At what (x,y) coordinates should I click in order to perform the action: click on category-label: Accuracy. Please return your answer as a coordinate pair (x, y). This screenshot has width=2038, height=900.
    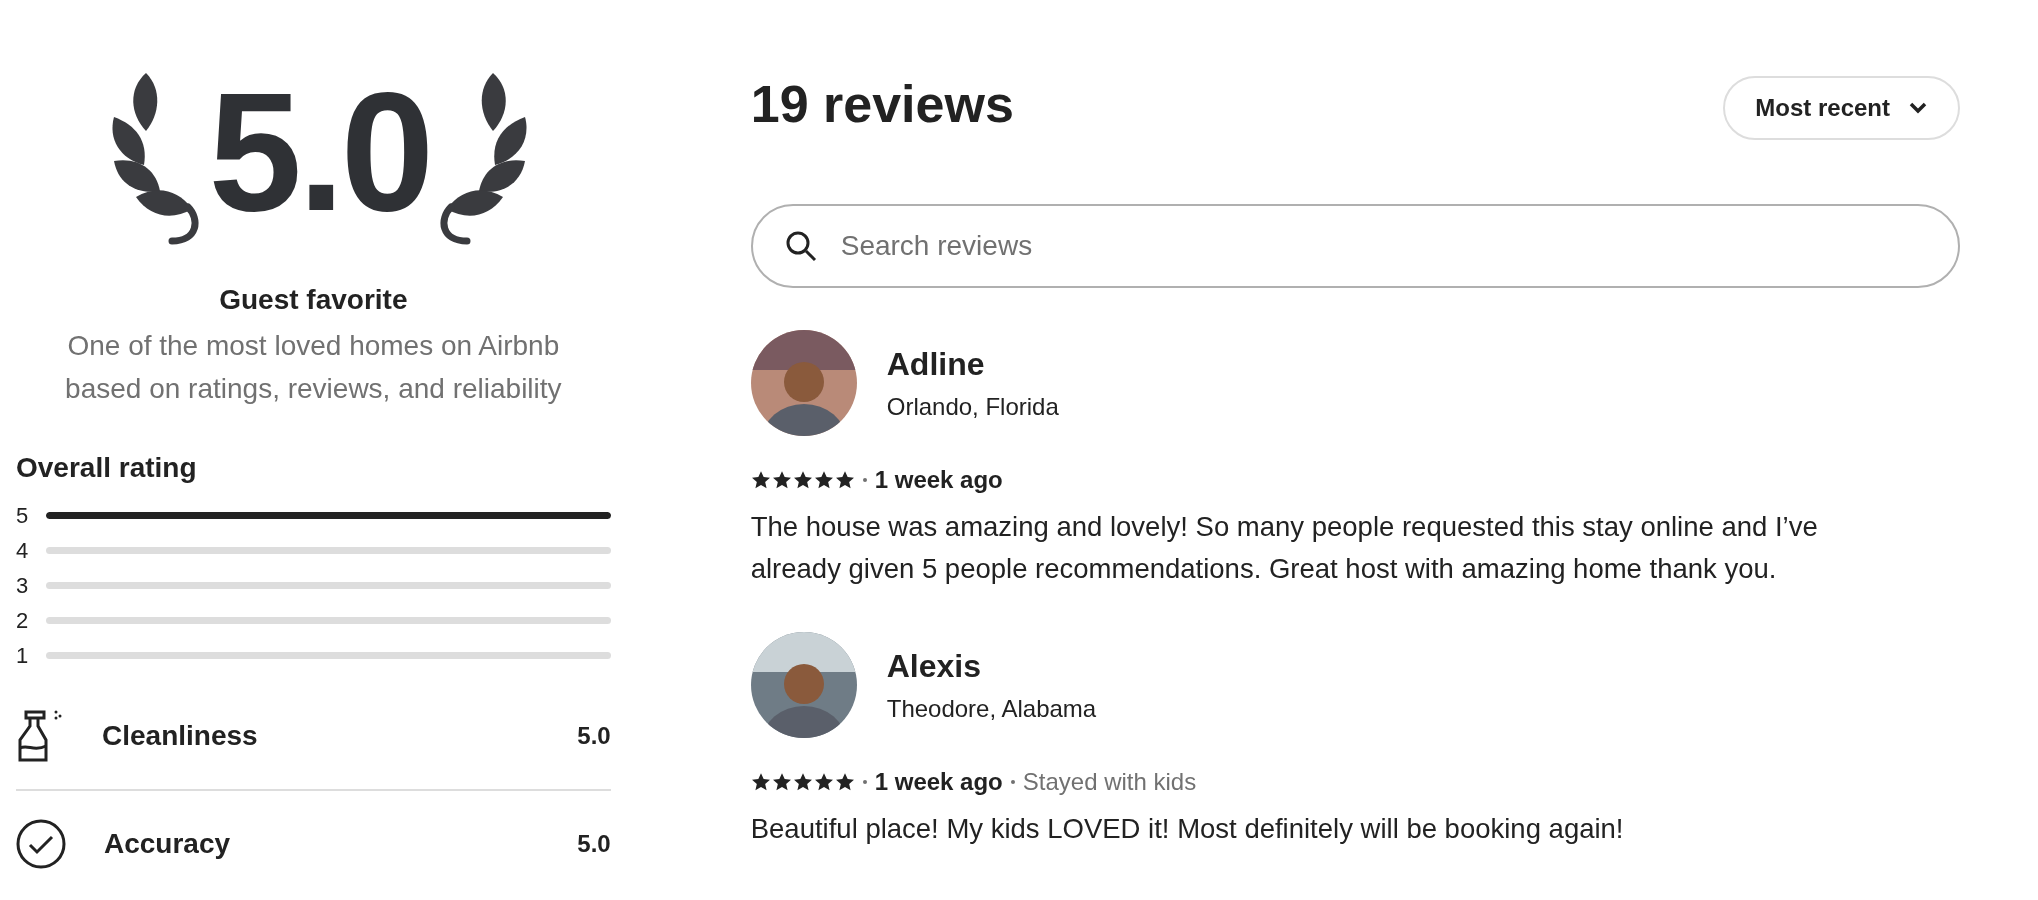
    Looking at the image, I should click on (168, 844).